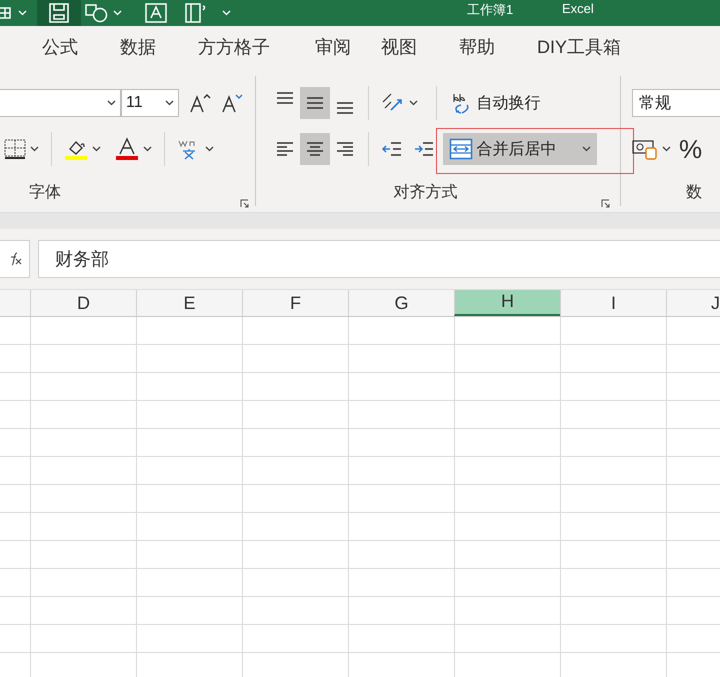 The image size is (720, 677). I want to click on ribbon-tab: 方方格子, so click(256, 47).